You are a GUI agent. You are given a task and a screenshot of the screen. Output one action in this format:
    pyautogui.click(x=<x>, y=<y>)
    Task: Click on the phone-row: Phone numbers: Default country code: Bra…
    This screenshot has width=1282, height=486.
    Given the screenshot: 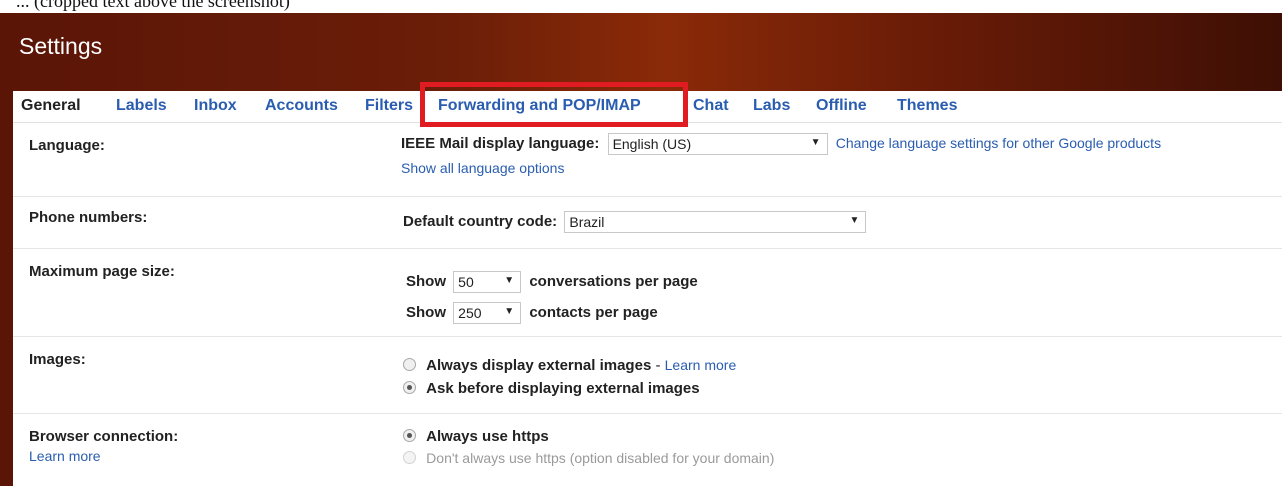 What is the action you would take?
    pyautogui.click(x=647, y=223)
    